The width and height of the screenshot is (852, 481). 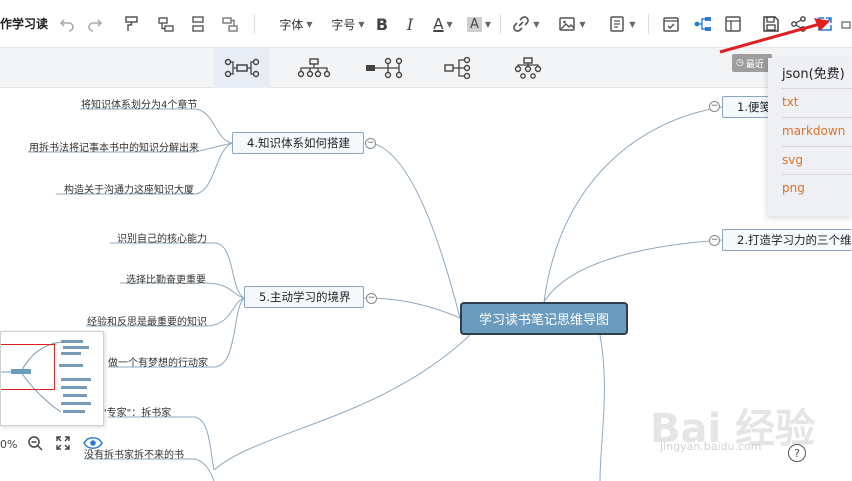 I want to click on structure-icon, so click(x=702, y=24).